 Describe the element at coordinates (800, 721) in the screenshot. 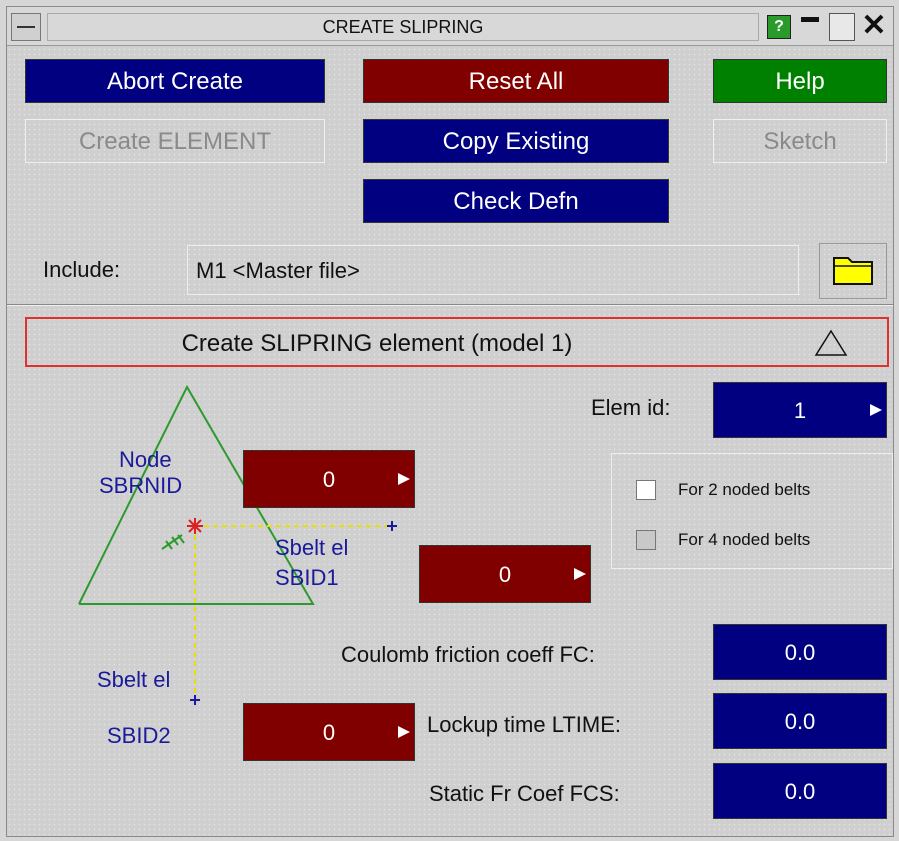

I see `ltime-field: 0.0` at that location.